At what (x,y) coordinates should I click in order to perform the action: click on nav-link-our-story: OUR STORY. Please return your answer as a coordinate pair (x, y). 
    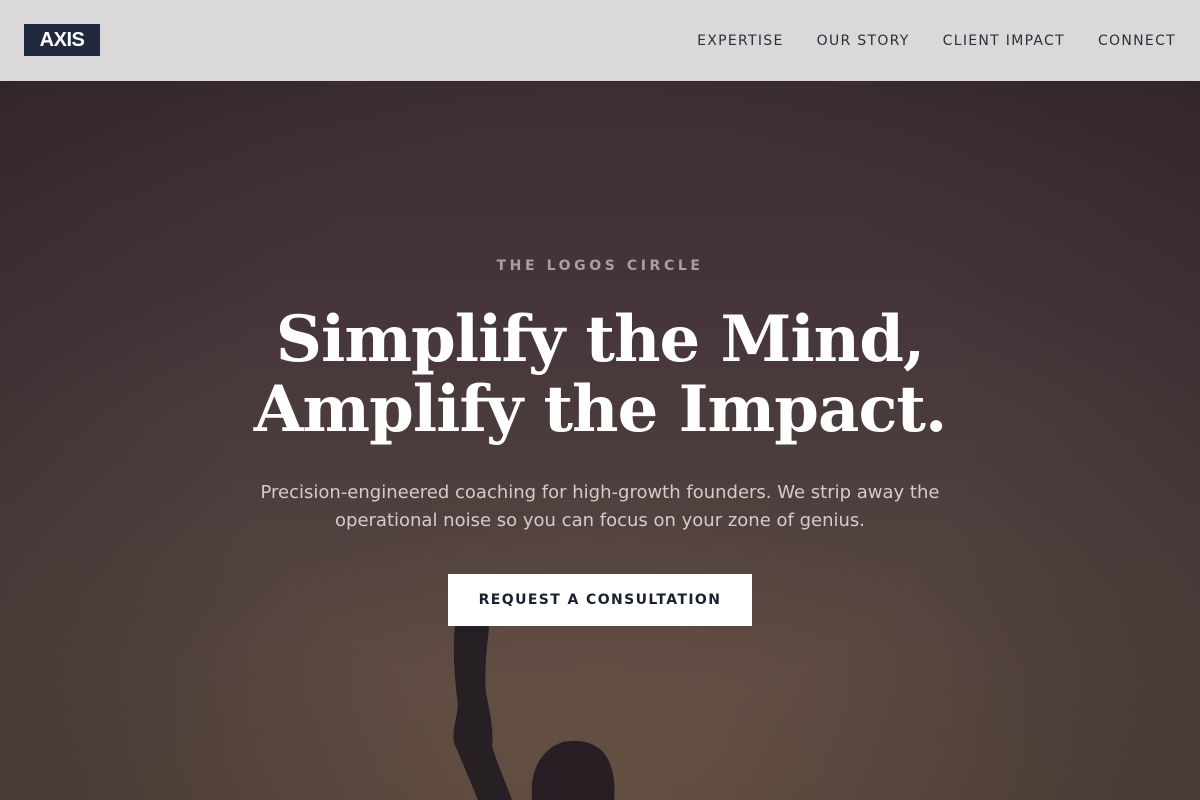
    Looking at the image, I should click on (863, 41).